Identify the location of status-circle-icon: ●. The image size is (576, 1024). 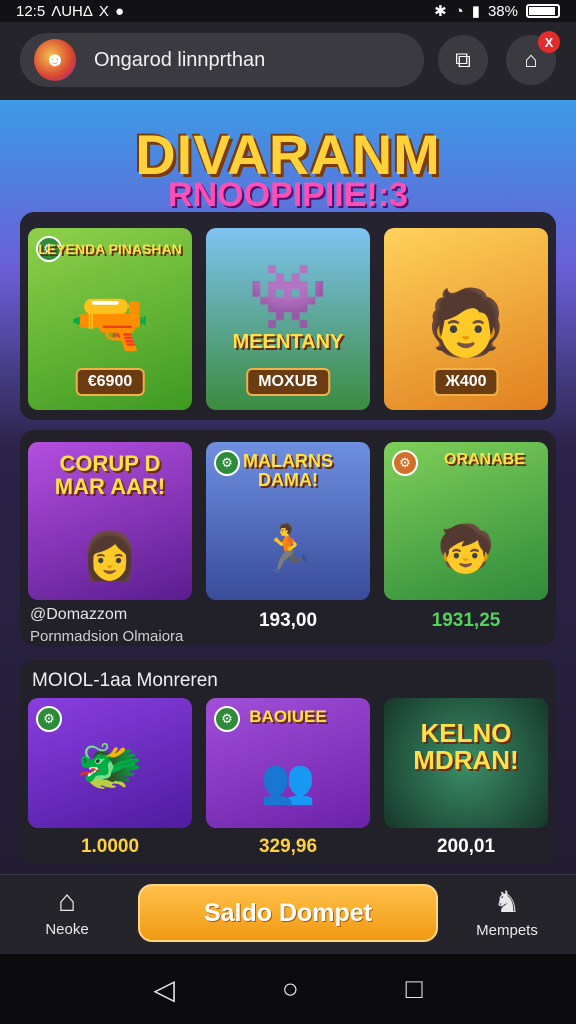
(119, 11).